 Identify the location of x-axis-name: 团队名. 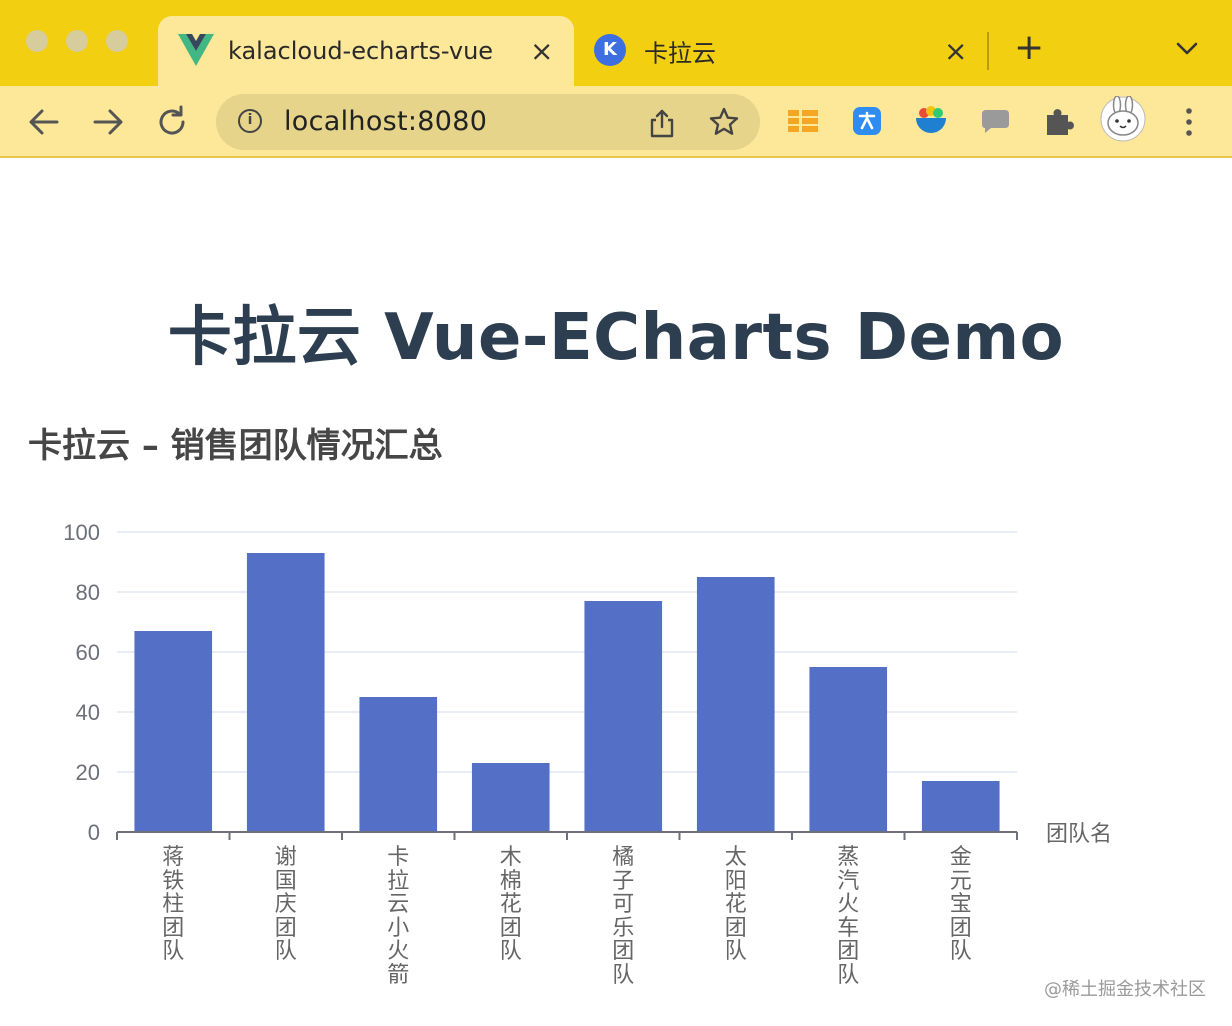
(1079, 834).